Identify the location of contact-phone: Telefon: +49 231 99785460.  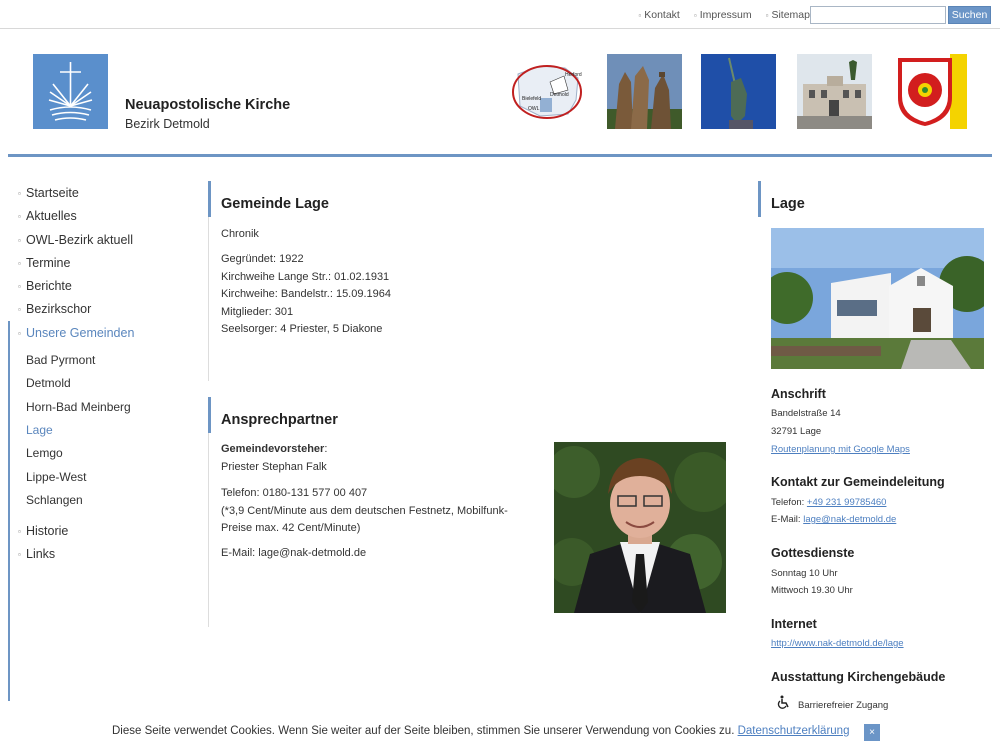
(829, 502).